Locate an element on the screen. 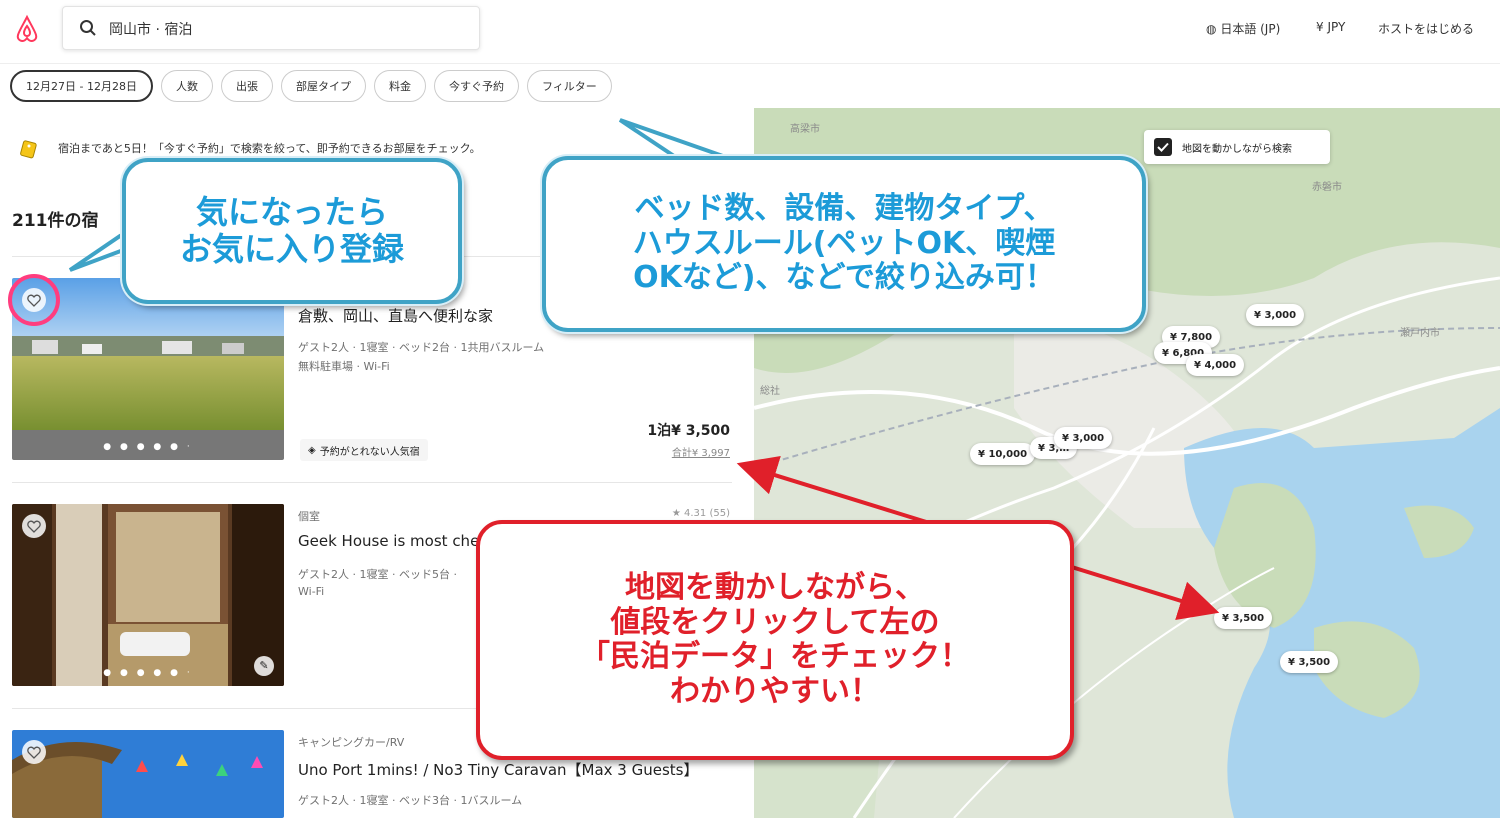 The image size is (1500, 818). favorite-callout: 気になったら お気に入り登録 is located at coordinates (292, 231).